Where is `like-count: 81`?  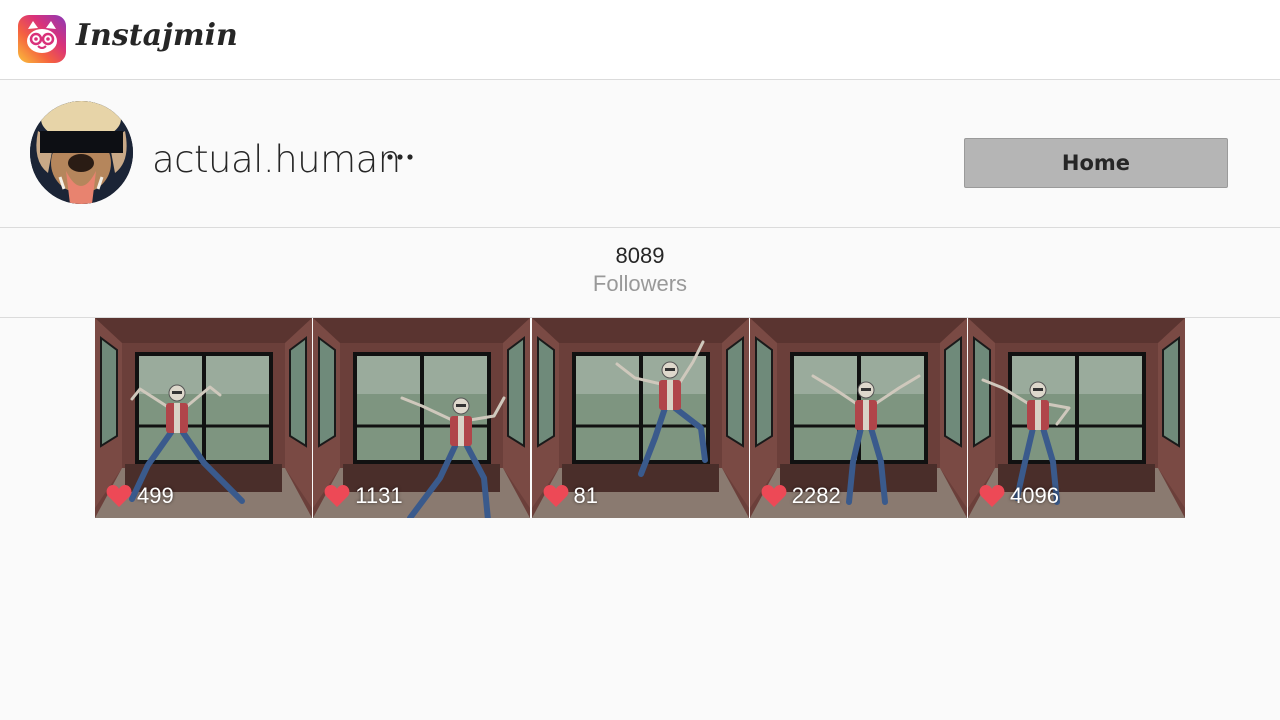 like-count: 81 is located at coordinates (585, 495).